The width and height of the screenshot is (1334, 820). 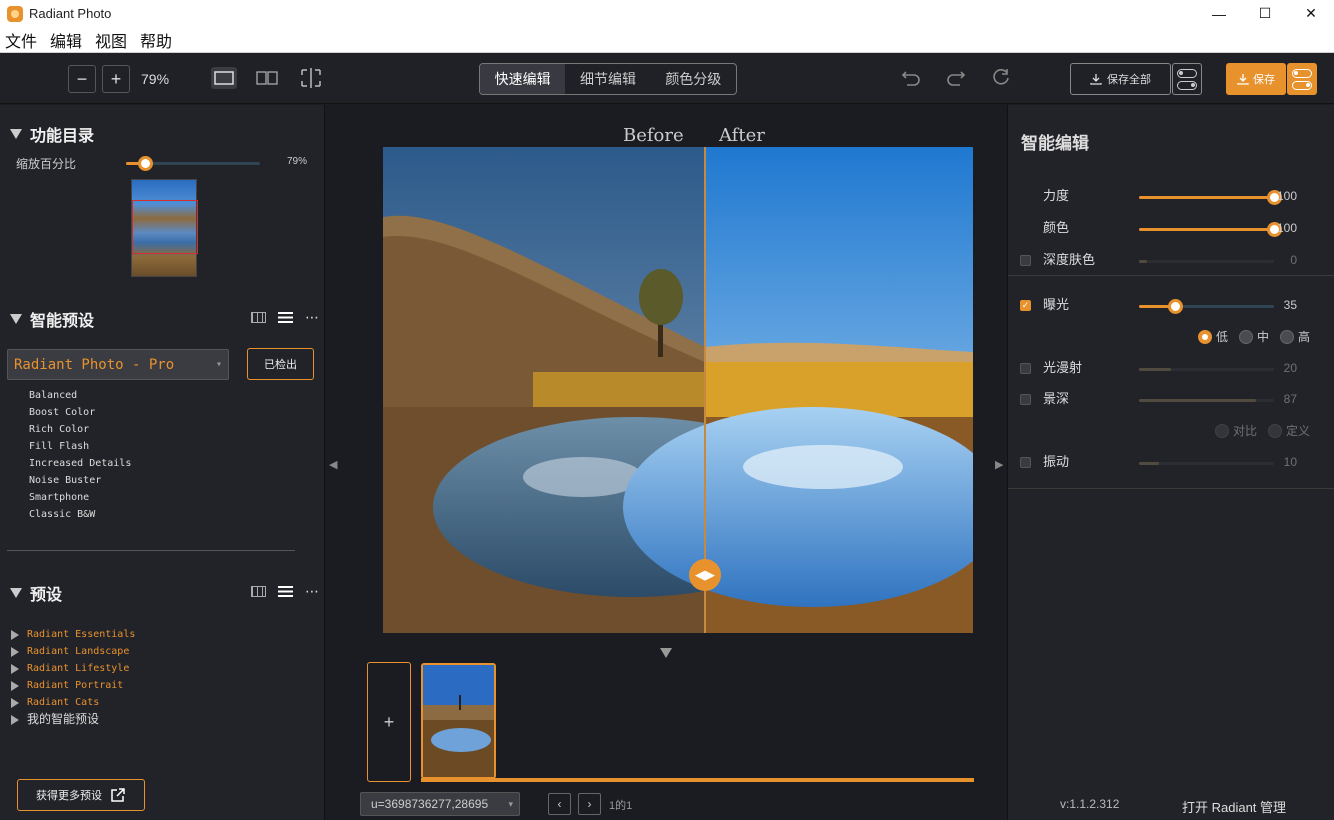 What do you see at coordinates (1219, 13) in the screenshot?
I see `minimize-button: —` at bounding box center [1219, 13].